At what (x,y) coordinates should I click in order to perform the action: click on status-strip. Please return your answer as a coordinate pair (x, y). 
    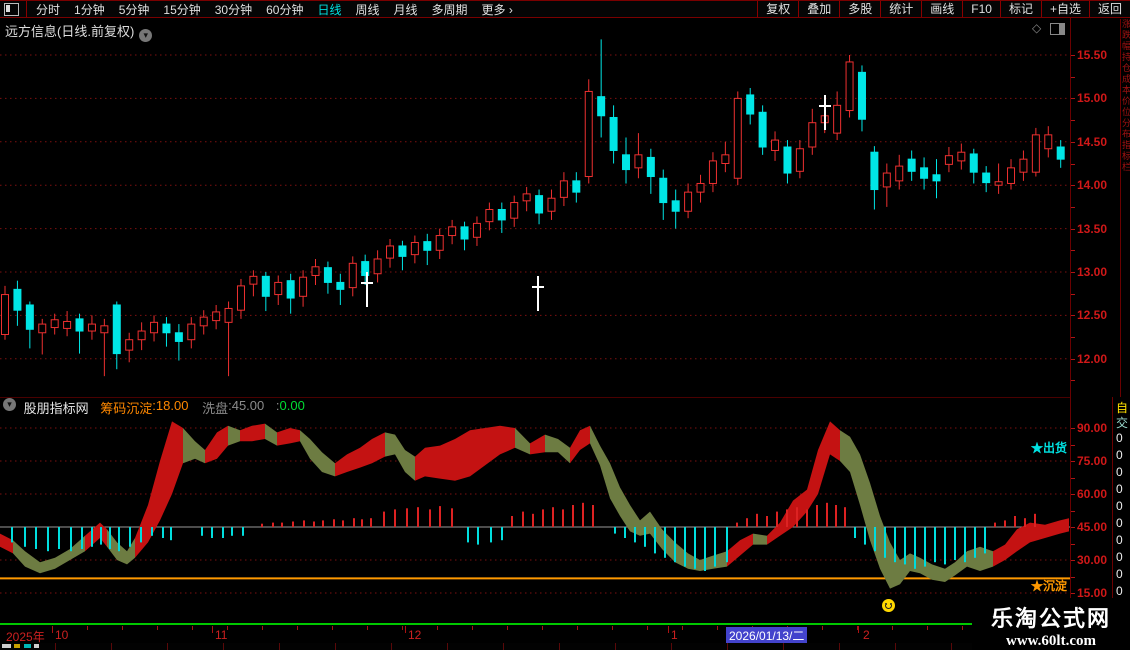
    Looking at the image, I should click on (565, 646).